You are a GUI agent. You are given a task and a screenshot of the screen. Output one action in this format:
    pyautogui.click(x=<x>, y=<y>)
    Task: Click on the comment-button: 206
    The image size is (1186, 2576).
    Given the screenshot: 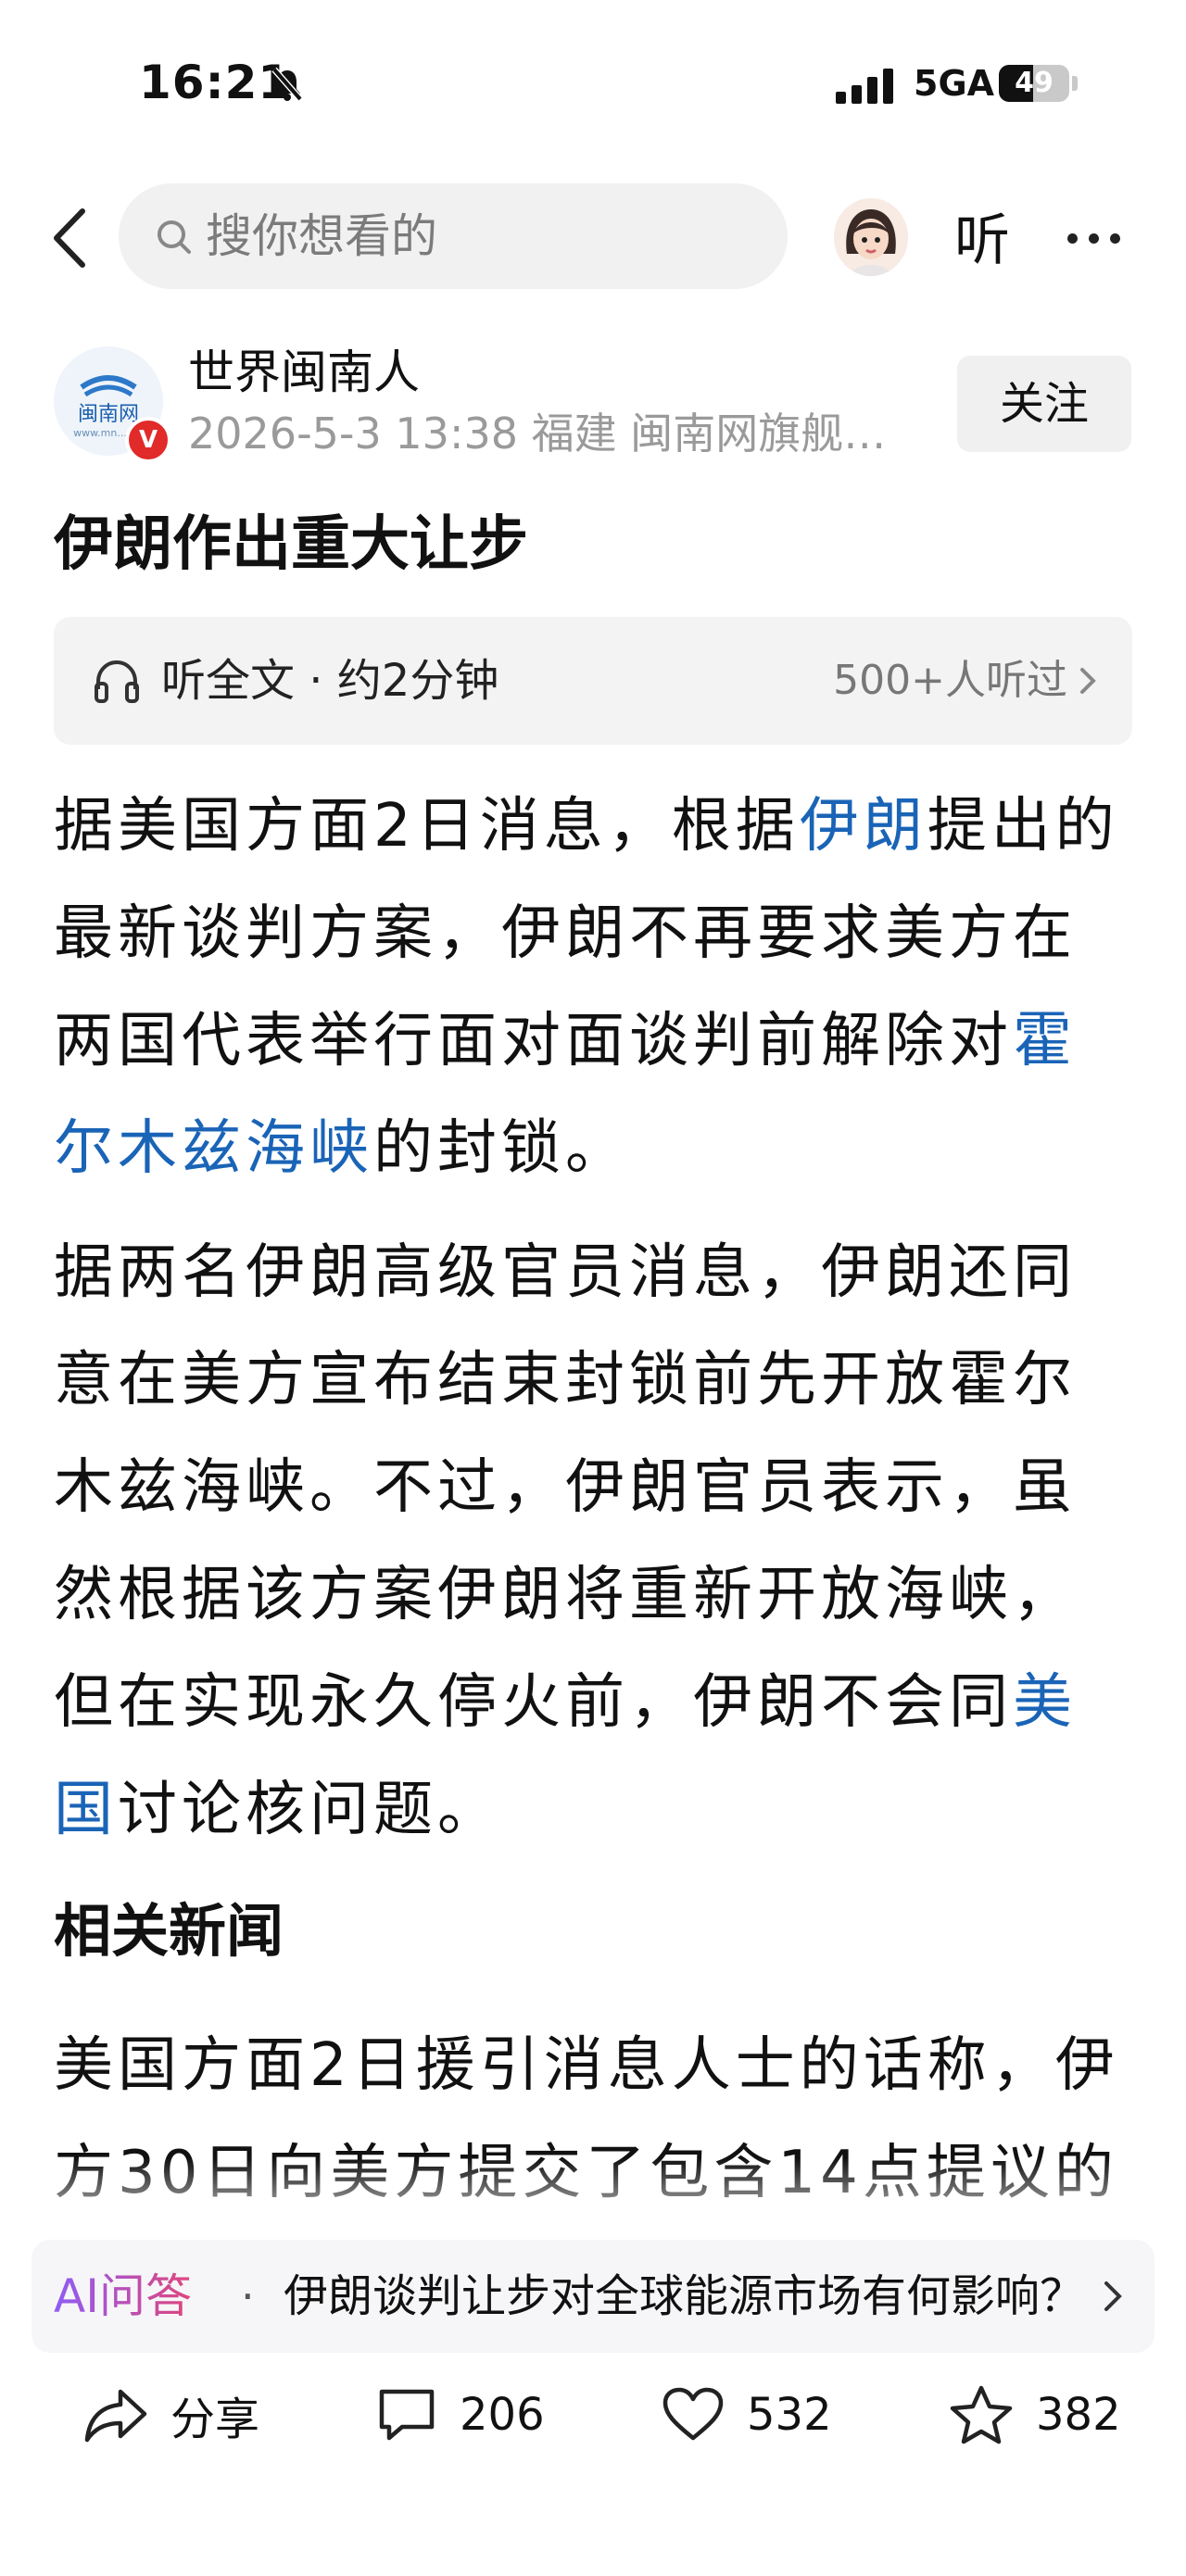 What is the action you would take?
    pyautogui.click(x=460, y=2415)
    